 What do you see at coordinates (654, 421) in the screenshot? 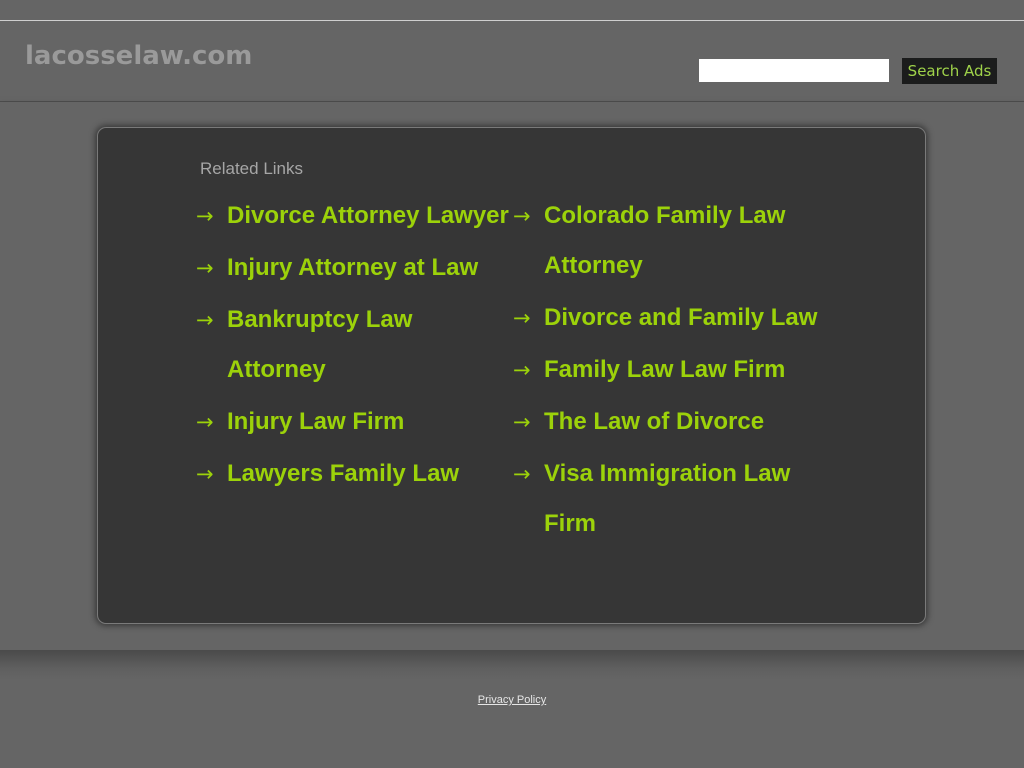
I see `related-link-label: The Law of Divorce` at bounding box center [654, 421].